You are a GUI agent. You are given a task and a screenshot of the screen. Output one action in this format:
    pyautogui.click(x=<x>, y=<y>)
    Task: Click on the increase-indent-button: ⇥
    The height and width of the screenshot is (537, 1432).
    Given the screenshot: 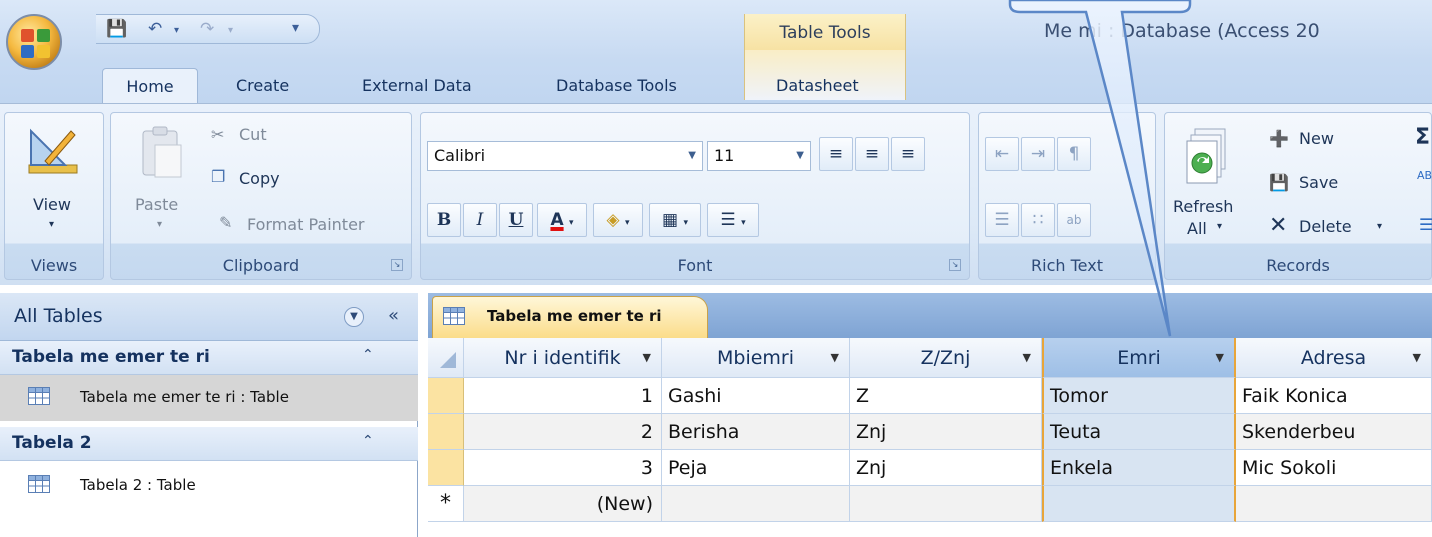 What is the action you would take?
    pyautogui.click(x=1038, y=154)
    